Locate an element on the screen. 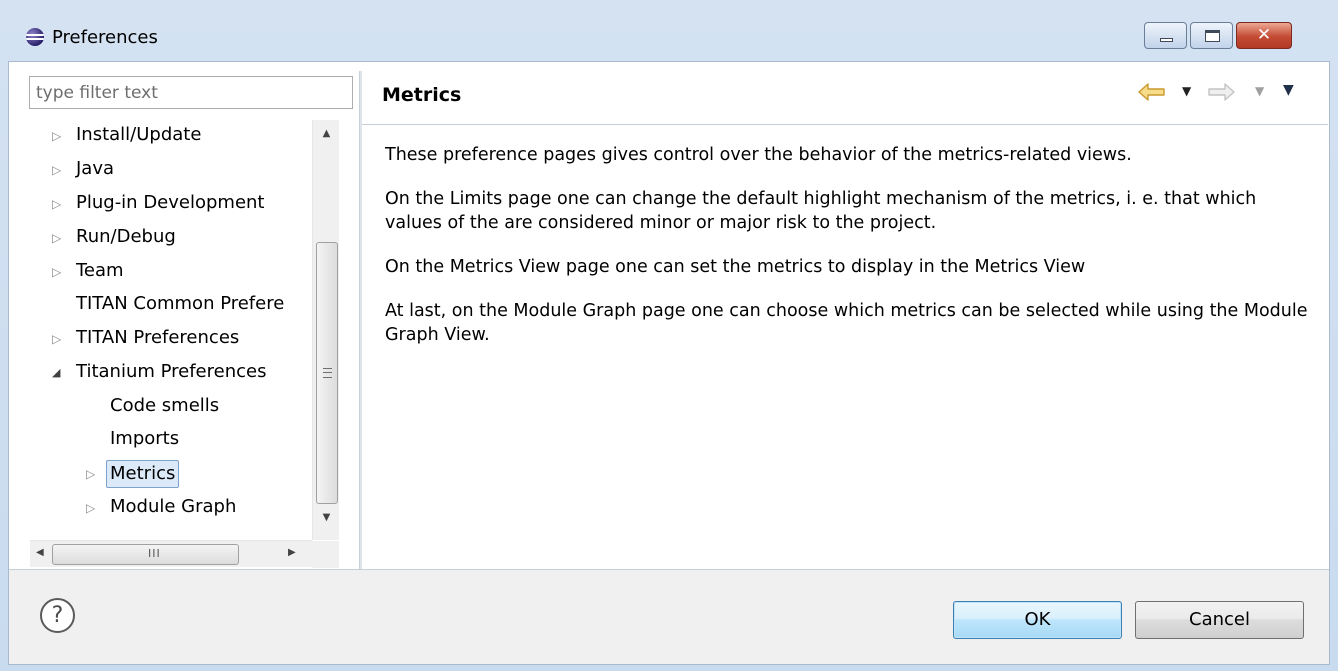  close-icon: ✕ is located at coordinates (1264, 35).